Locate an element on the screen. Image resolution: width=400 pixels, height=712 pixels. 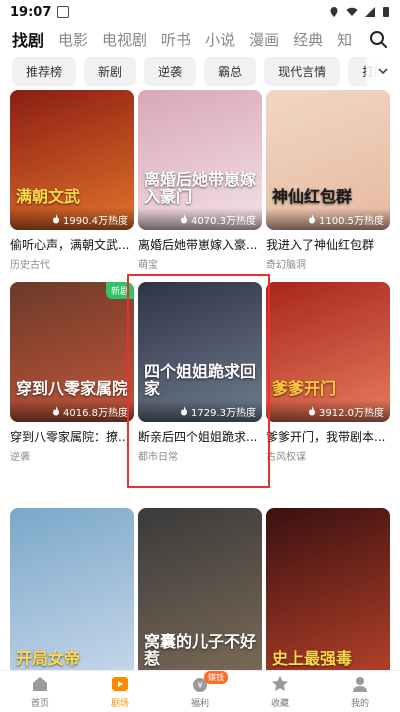
drama-cover: 窝囊的儿子不好惹 is located at coordinates (200, 589).